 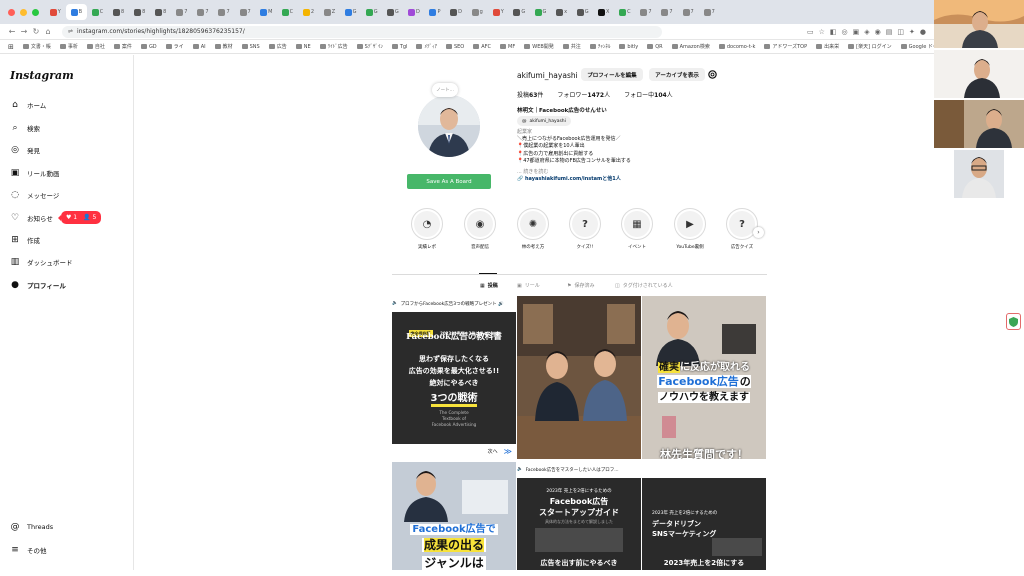 I want to click on nav-item: ▣ リール動画, so click(x=35, y=173).